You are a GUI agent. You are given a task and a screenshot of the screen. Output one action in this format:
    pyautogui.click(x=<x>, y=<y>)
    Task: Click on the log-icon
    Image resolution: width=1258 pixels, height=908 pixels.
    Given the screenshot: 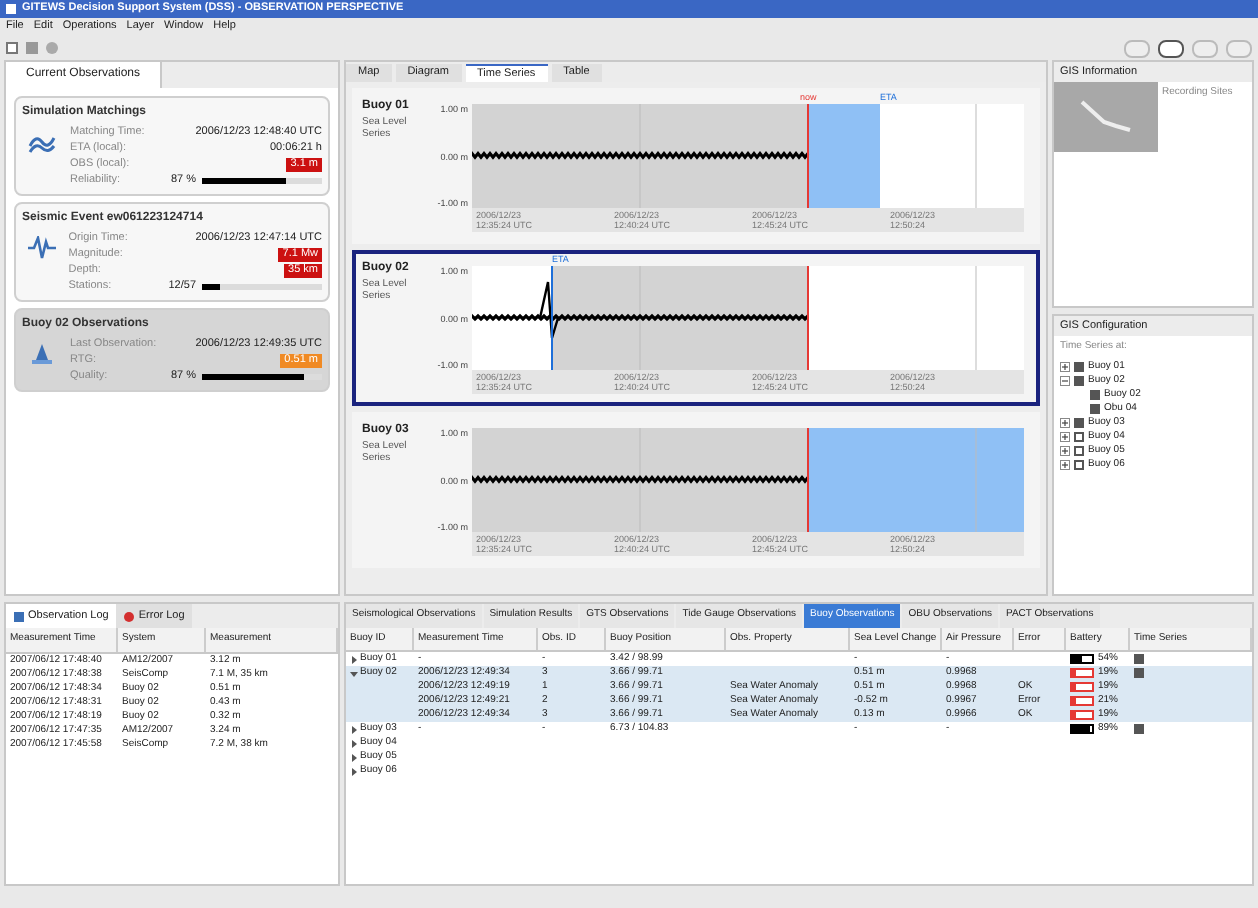 What is the action you would take?
    pyautogui.click(x=19, y=616)
    